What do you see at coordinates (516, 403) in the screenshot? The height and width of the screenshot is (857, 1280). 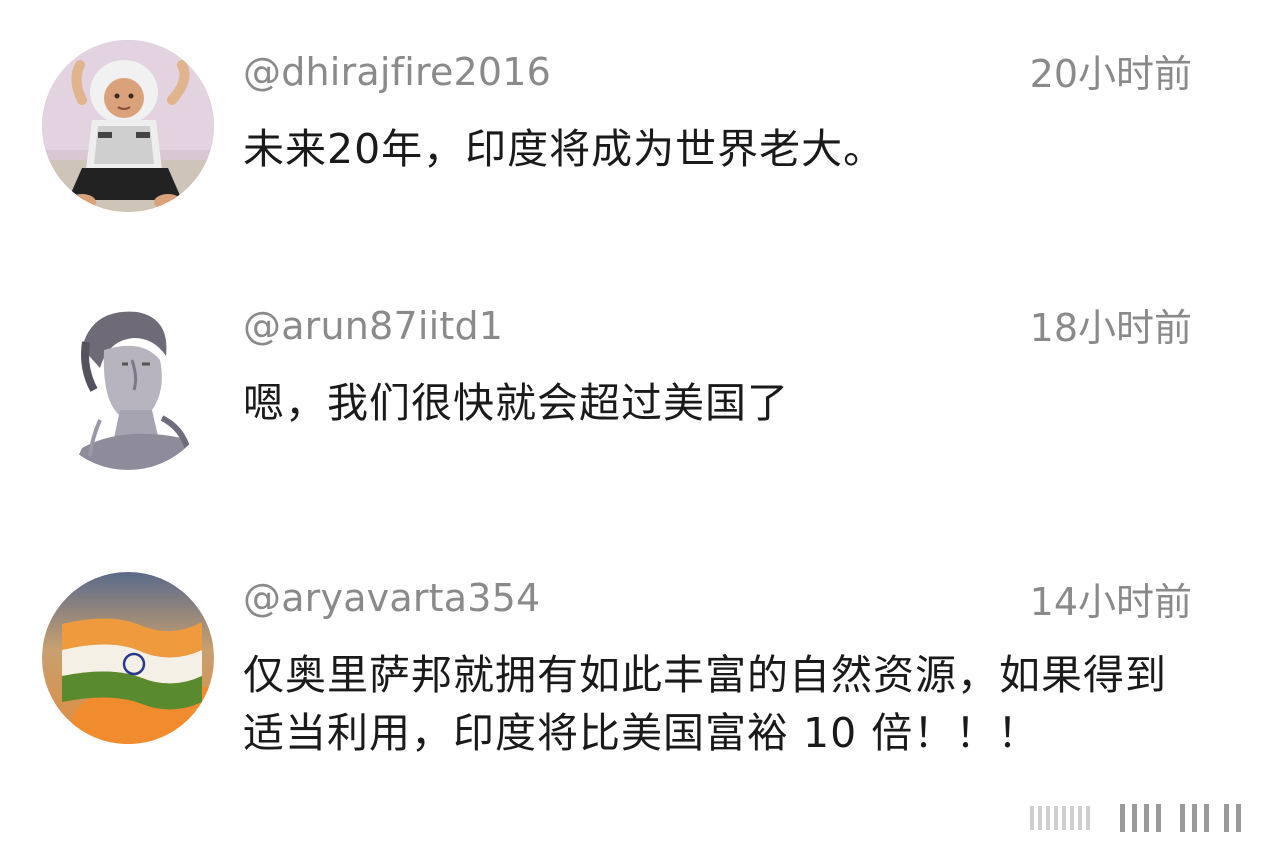 I see `comment-text: 嗯，我们很快就会超过美国了` at bounding box center [516, 403].